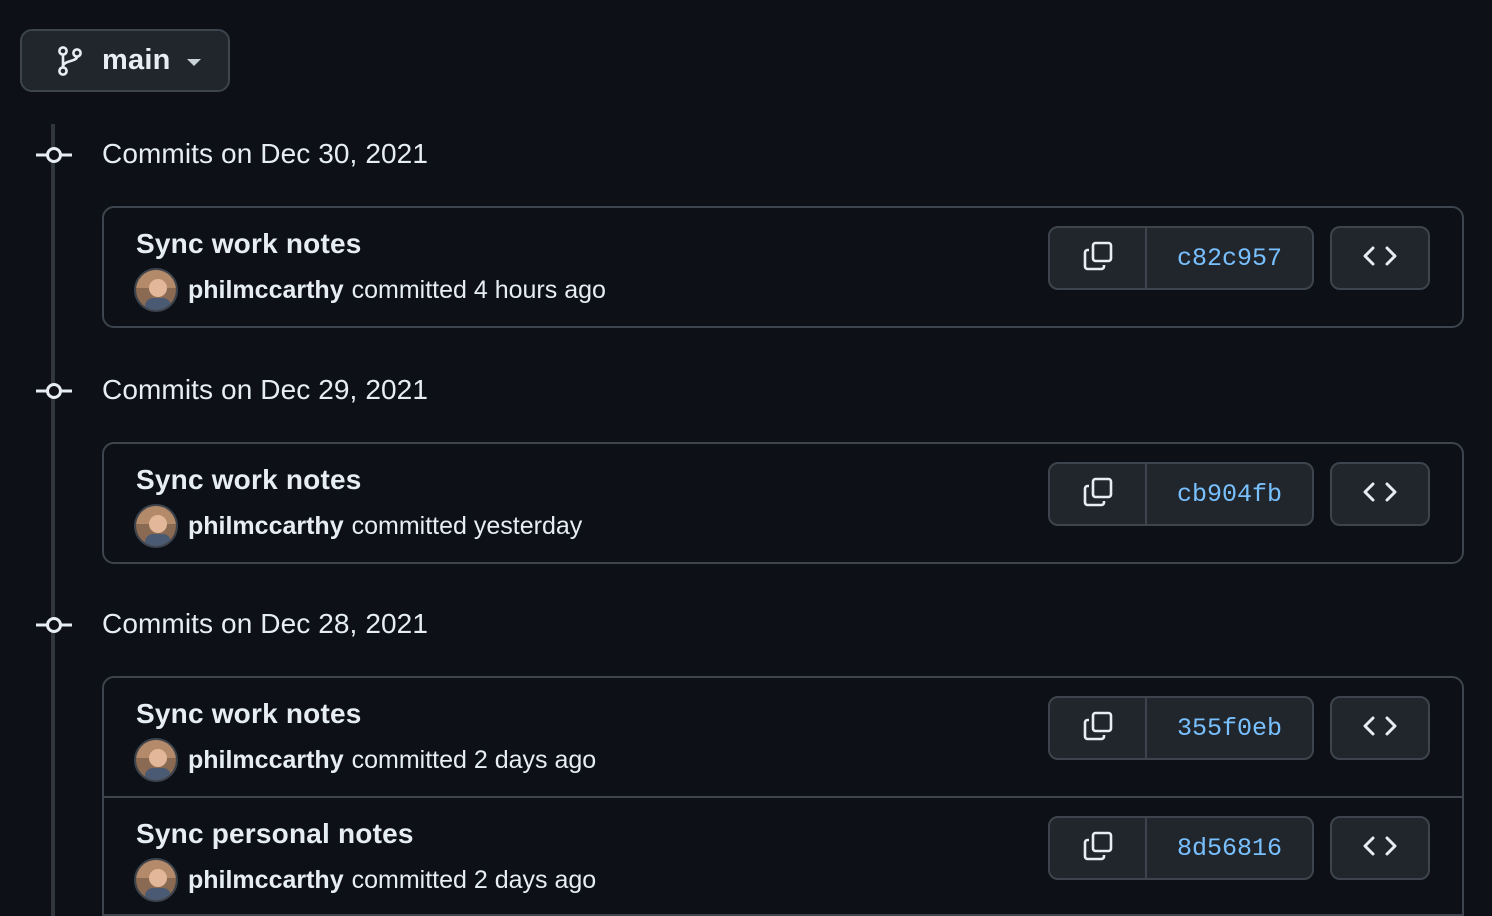 This screenshot has width=1492, height=916. I want to click on commit-sha-link: 355f0eb, so click(1229, 728).